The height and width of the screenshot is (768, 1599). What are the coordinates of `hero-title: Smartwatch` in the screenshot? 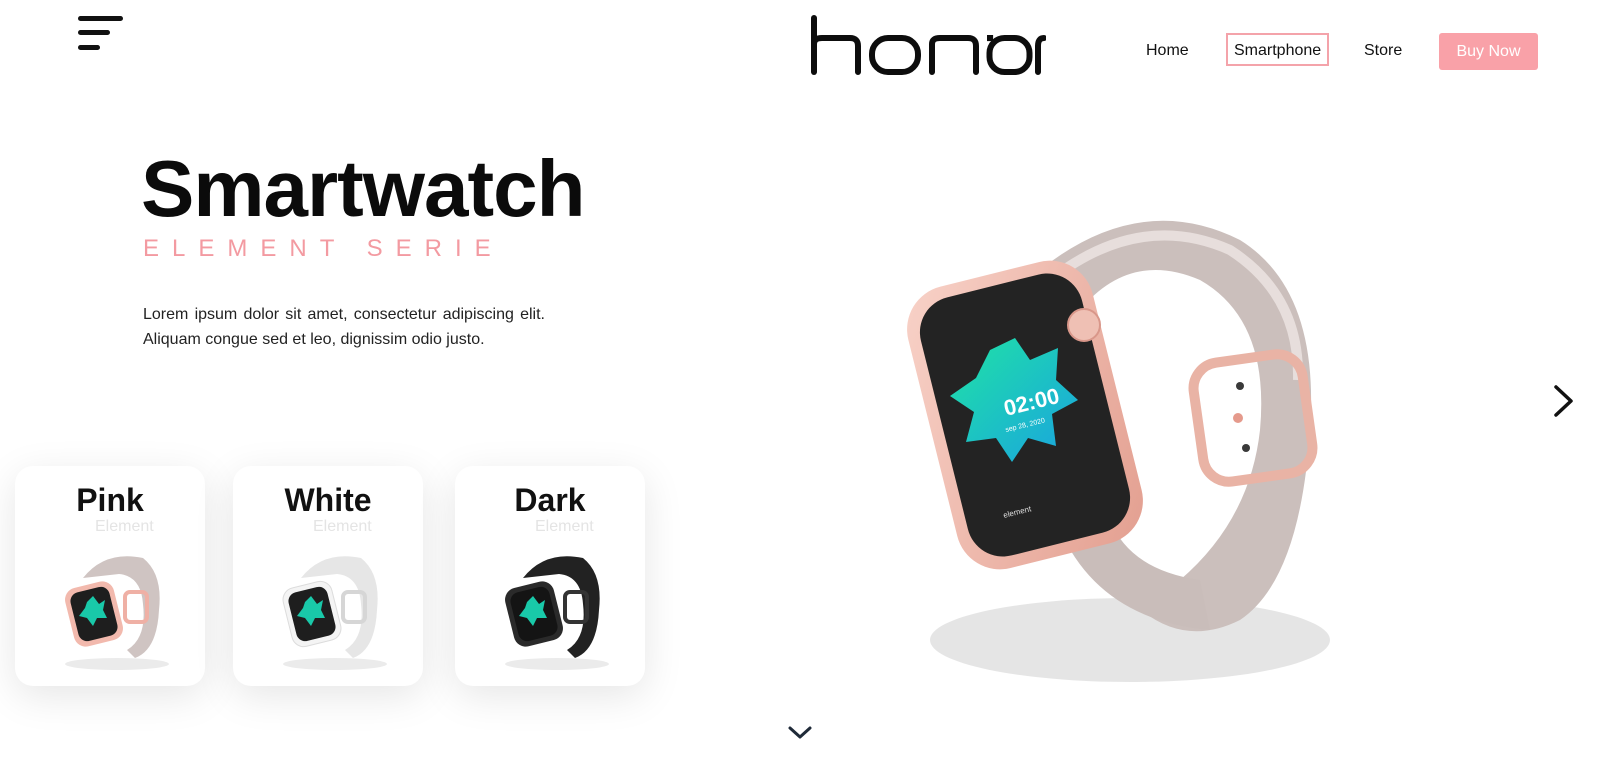 It's located at (363, 188).